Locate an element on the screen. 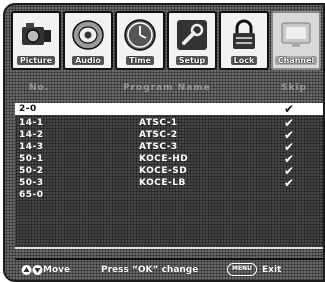  channel-number: 50-3 is located at coordinates (31, 183).